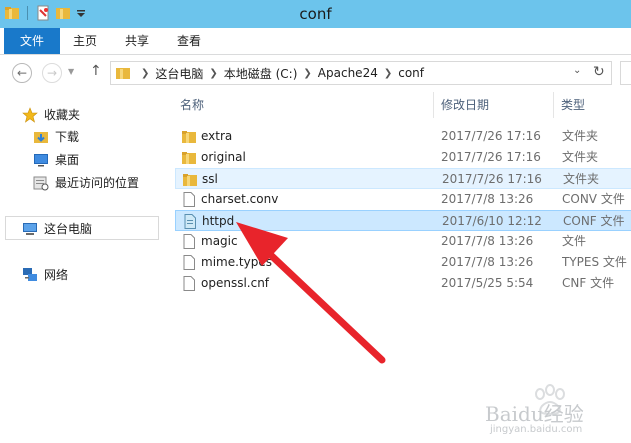 The height and width of the screenshot is (443, 631). Describe the element at coordinates (41, 159) in the screenshot. I see `desktop-icon` at that location.